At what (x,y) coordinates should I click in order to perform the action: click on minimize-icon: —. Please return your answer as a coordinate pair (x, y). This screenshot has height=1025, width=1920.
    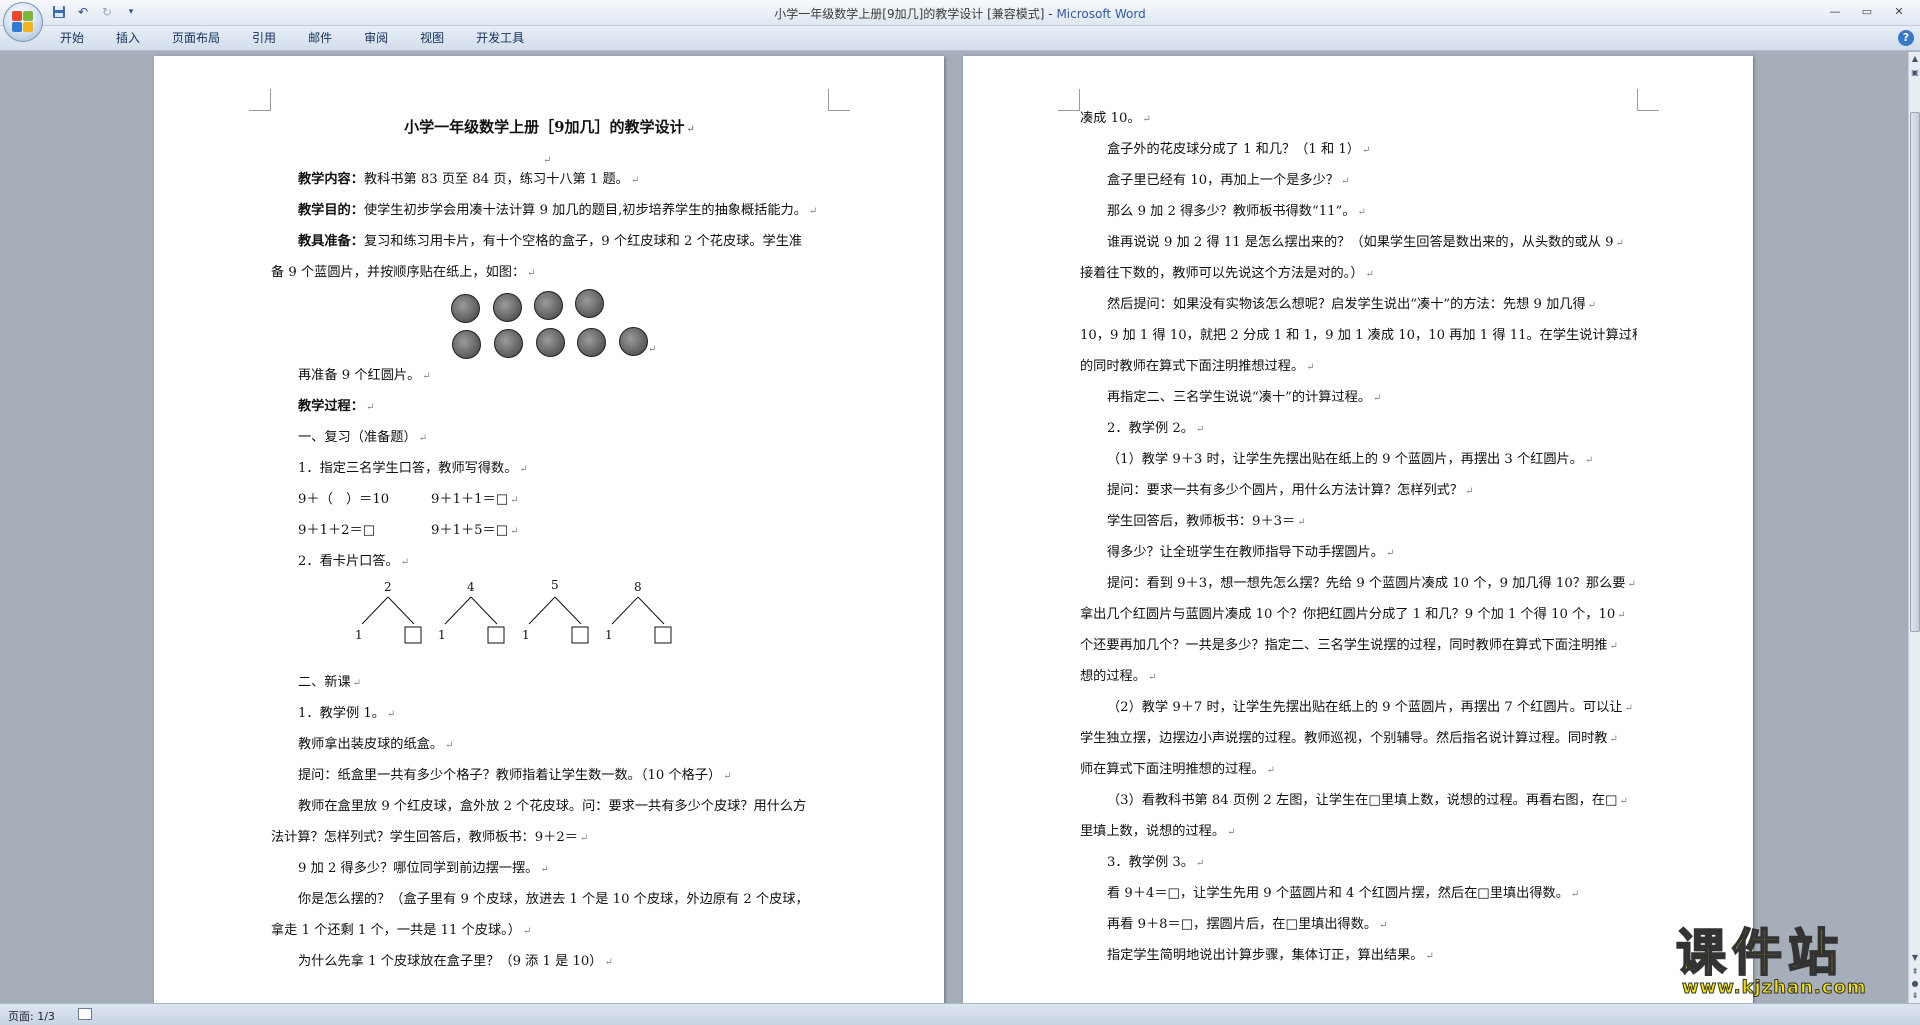
    Looking at the image, I should click on (1835, 11).